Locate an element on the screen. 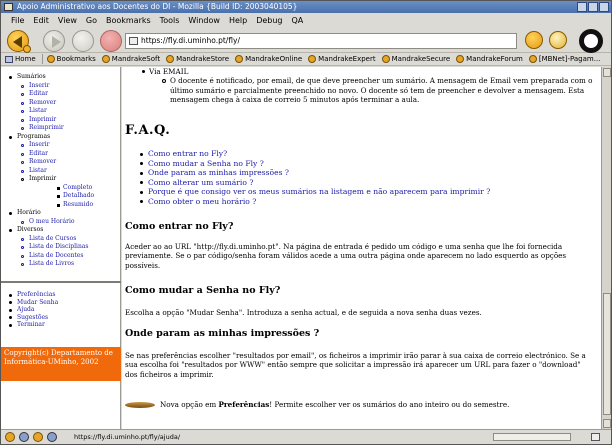 The image size is (612, 445). faq-link-impressoes: Onde param as minhas impressões ? is located at coordinates (315, 173).